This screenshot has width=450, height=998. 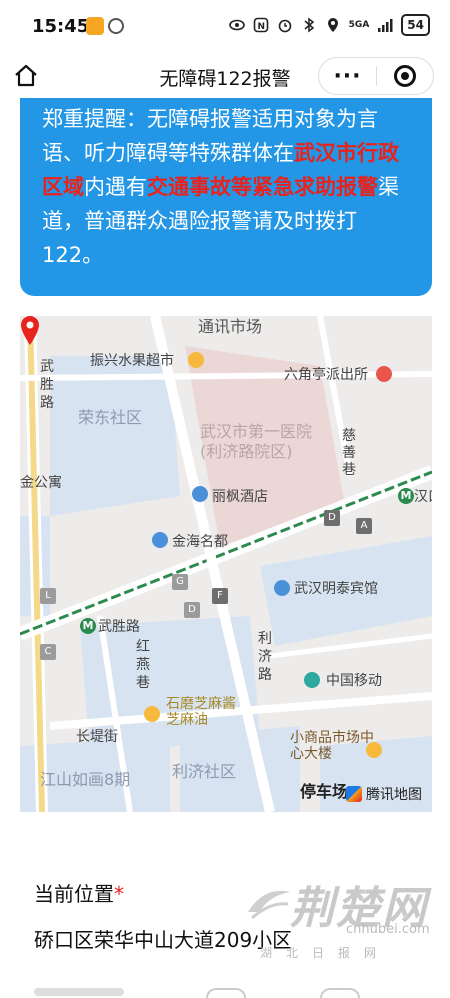 What do you see at coordinates (354, 681) in the screenshot?
I see `map-label-china-mobile: 中国移动` at bounding box center [354, 681].